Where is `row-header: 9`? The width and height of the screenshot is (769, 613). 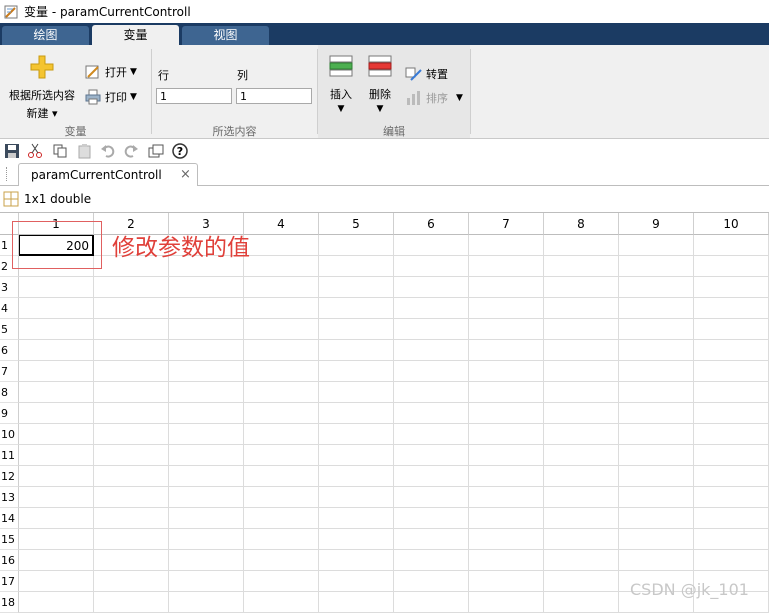
row-header: 9 is located at coordinates (9, 413).